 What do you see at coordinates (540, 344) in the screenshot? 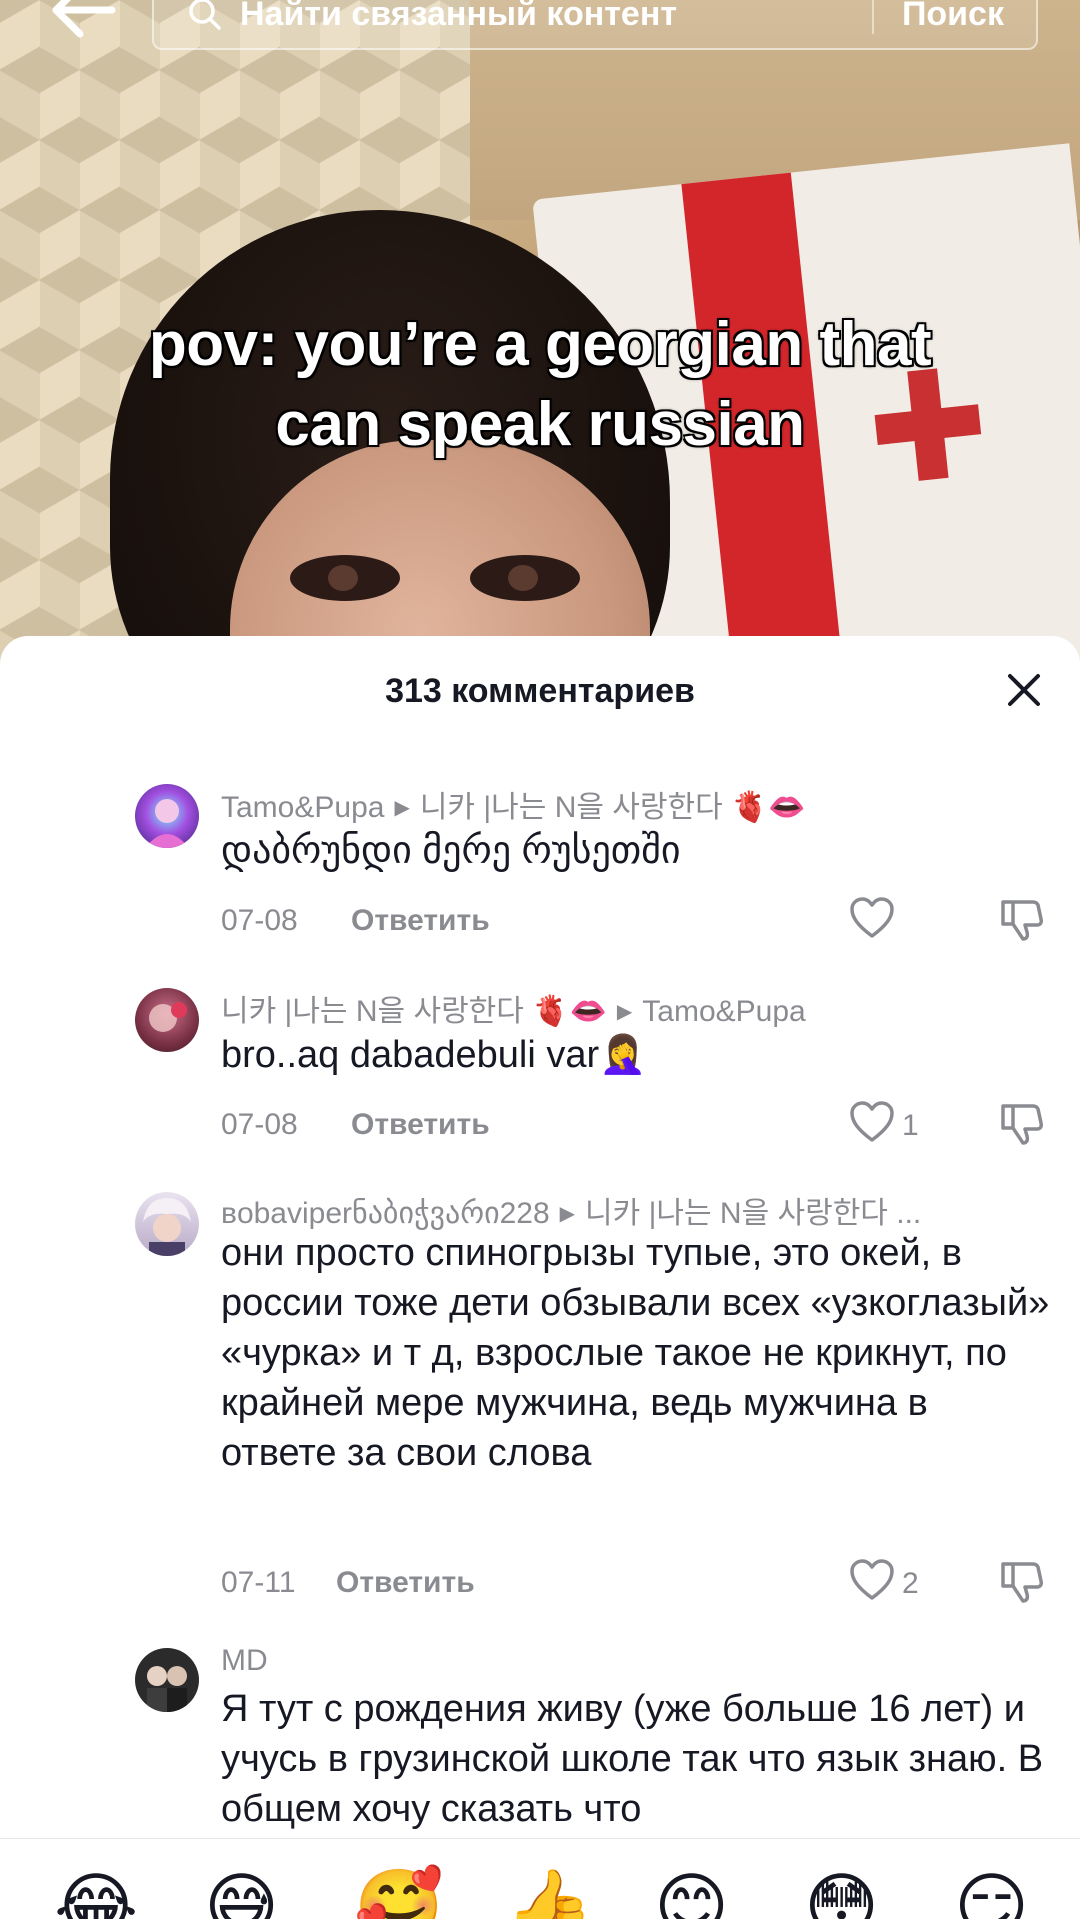
I see `caption-line: pov: you’re a georgian that` at bounding box center [540, 344].